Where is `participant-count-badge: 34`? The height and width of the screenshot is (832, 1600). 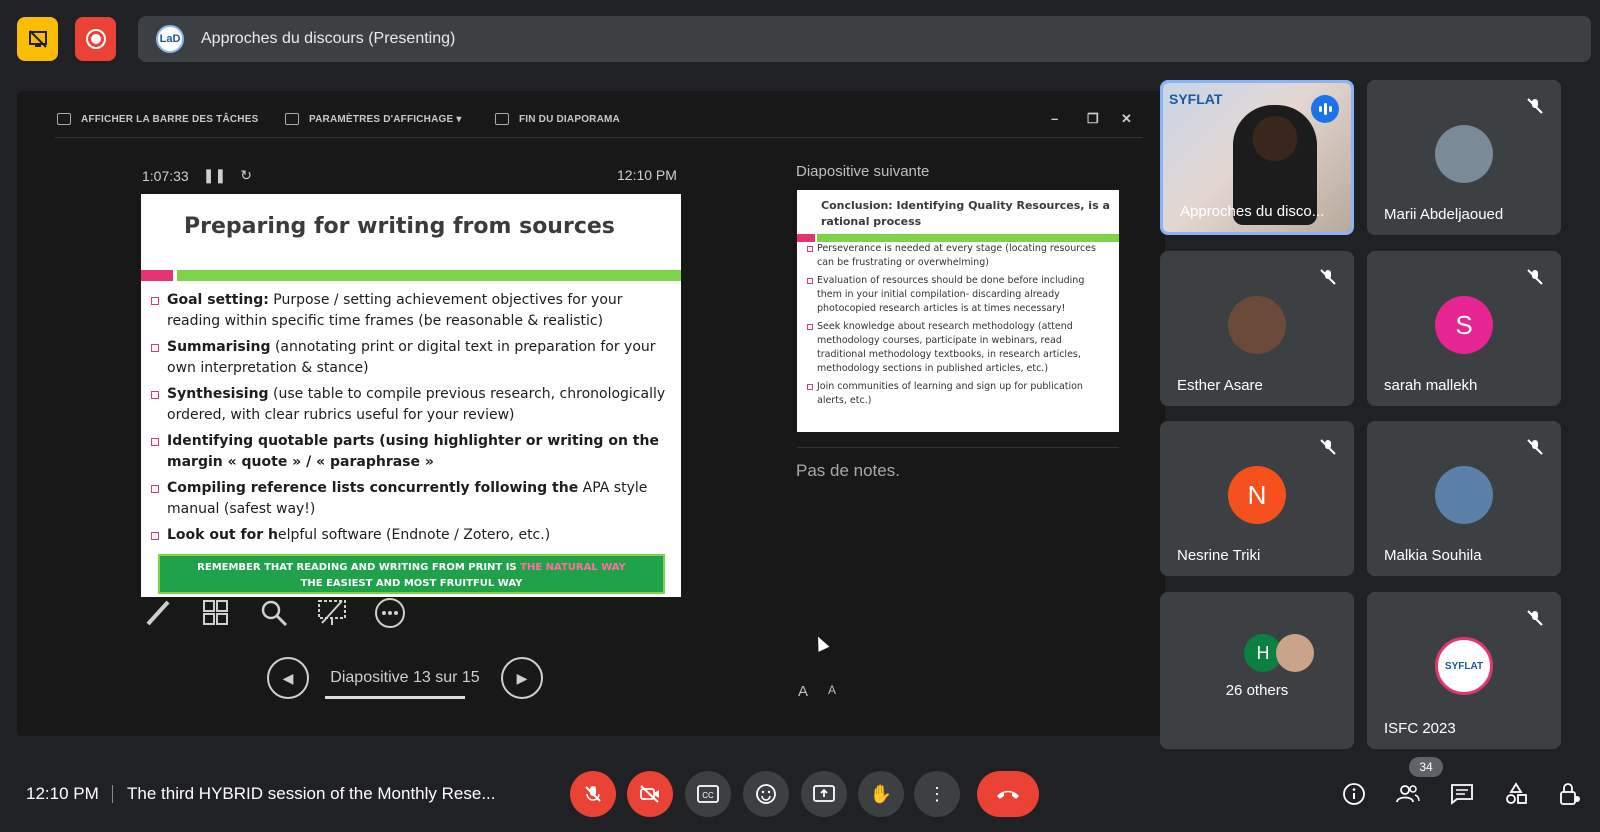
participant-count-badge: 34 is located at coordinates (1426, 767).